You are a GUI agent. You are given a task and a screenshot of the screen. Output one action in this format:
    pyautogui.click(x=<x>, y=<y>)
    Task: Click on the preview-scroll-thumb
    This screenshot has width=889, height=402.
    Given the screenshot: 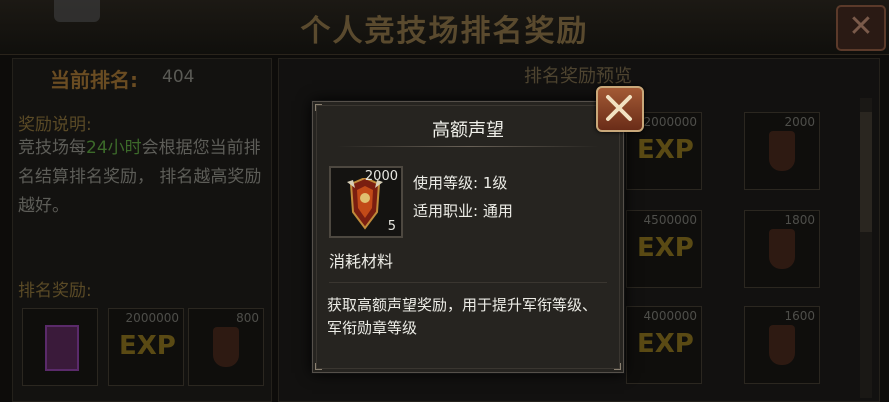 What is the action you would take?
    pyautogui.click(x=866, y=172)
    